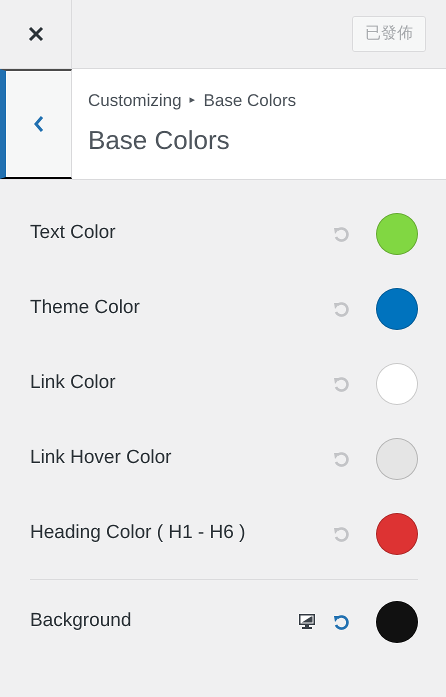 This screenshot has height=697, width=446. What do you see at coordinates (35, 34) in the screenshot?
I see `close-icon` at bounding box center [35, 34].